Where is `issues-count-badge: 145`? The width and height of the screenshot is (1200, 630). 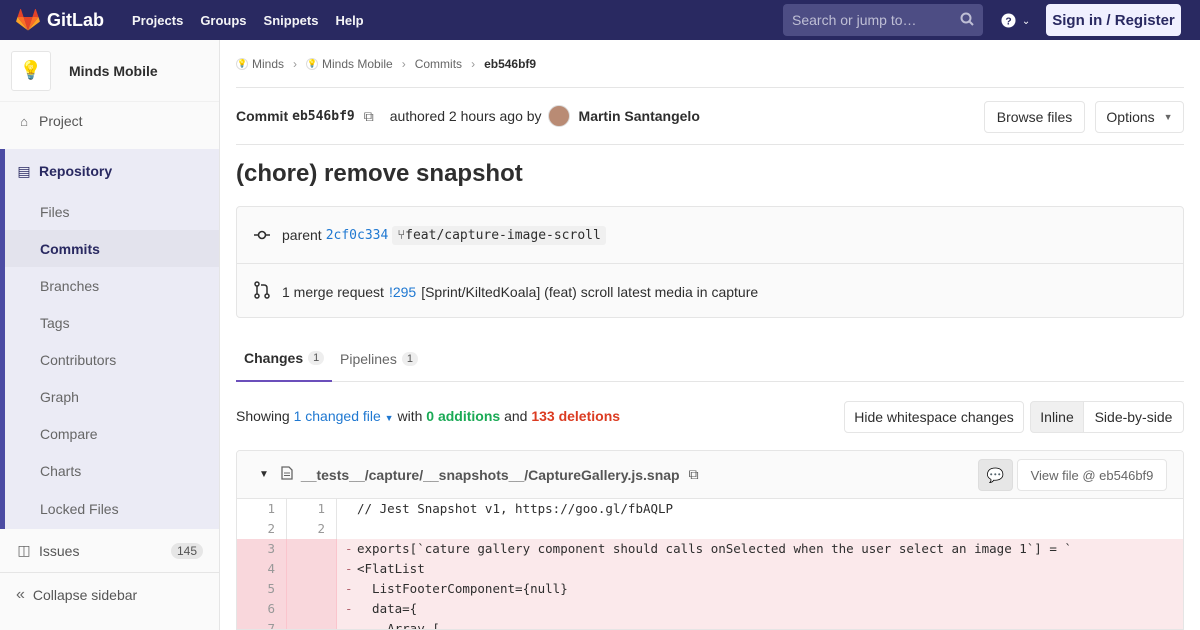 issues-count-badge: 145 is located at coordinates (186, 550).